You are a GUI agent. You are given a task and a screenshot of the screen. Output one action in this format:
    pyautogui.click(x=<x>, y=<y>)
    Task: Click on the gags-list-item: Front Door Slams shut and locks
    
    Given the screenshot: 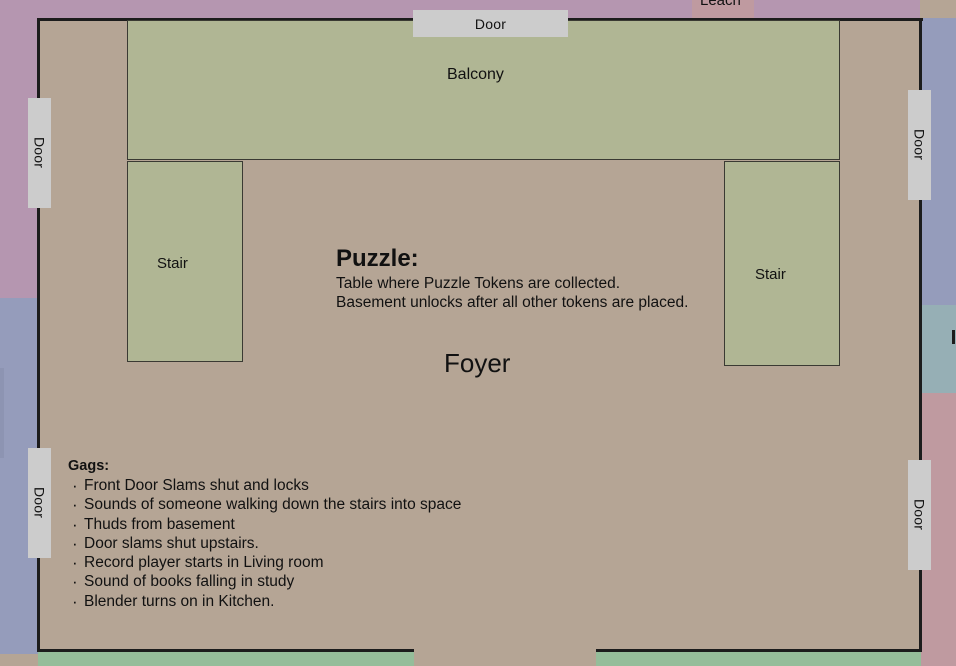 What is the action you would take?
    pyautogui.click(x=264, y=485)
    